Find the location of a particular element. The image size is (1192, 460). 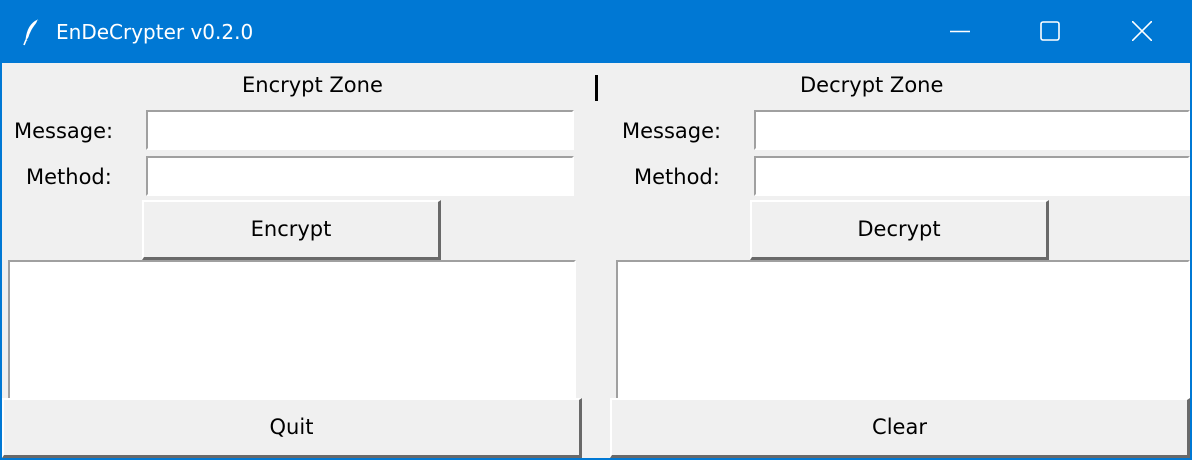

close-button is located at coordinates (1142, 31).